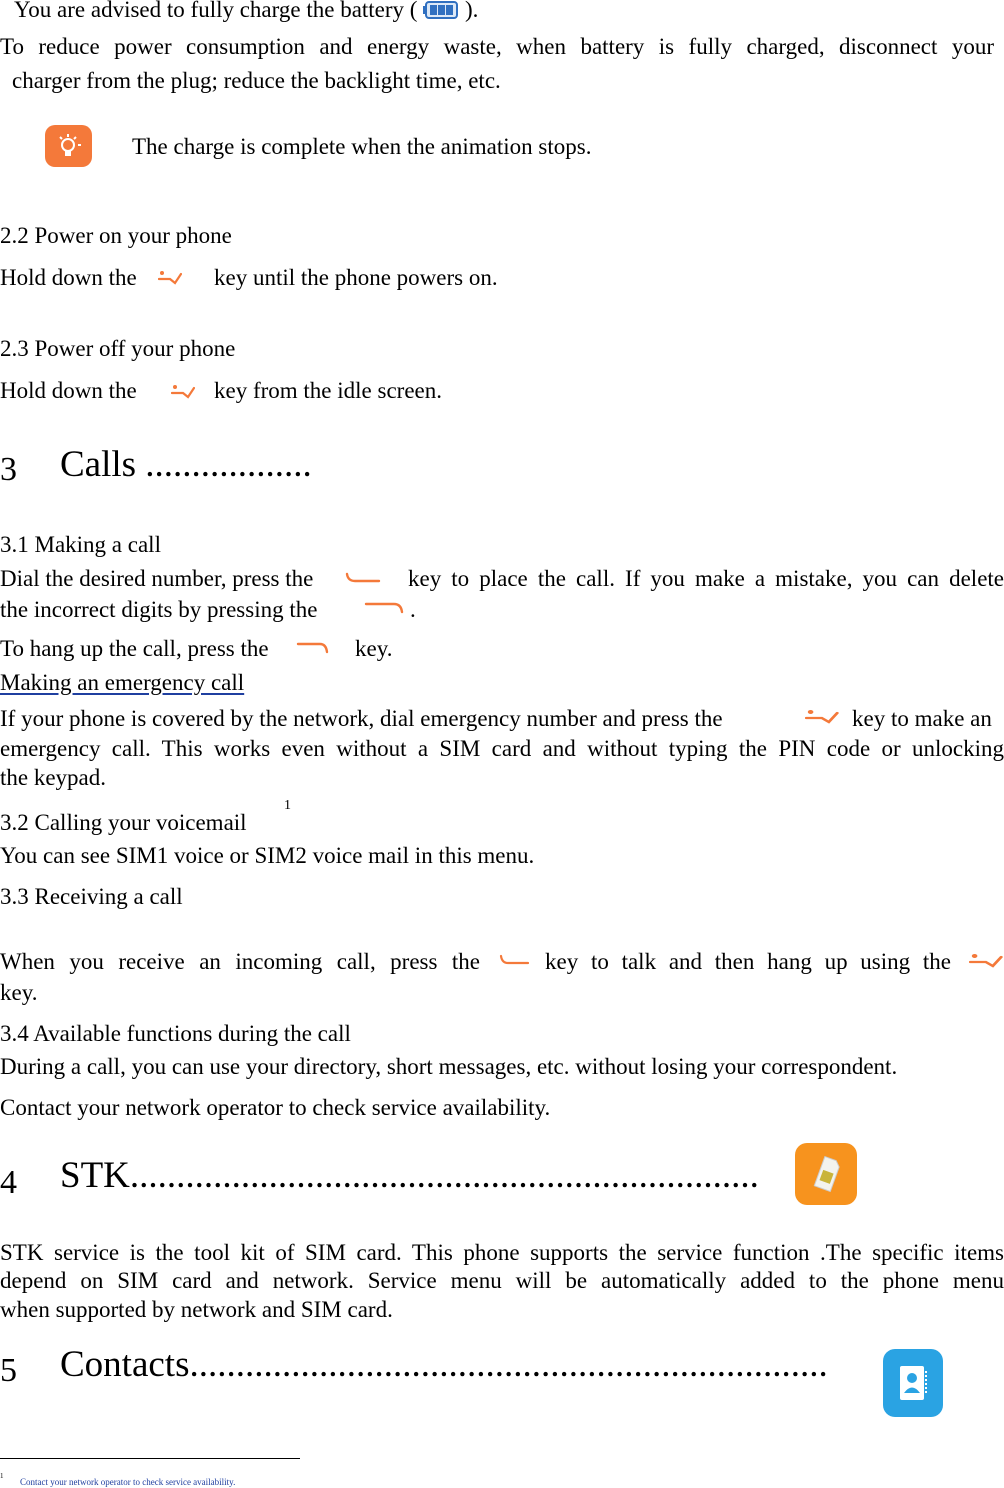  What do you see at coordinates (913, 1383) in the screenshot?
I see `contacts-icon` at bounding box center [913, 1383].